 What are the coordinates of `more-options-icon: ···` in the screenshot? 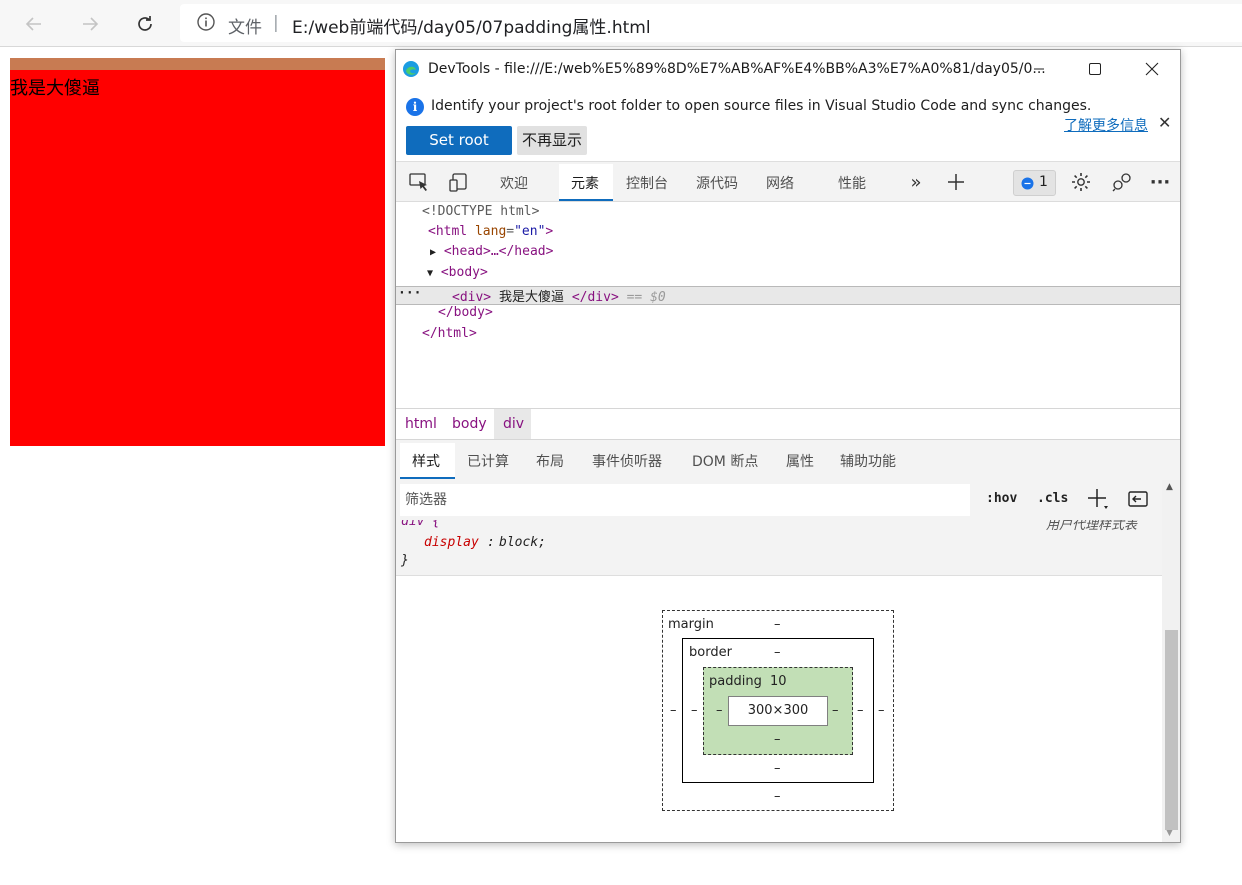 It's located at (1160, 182).